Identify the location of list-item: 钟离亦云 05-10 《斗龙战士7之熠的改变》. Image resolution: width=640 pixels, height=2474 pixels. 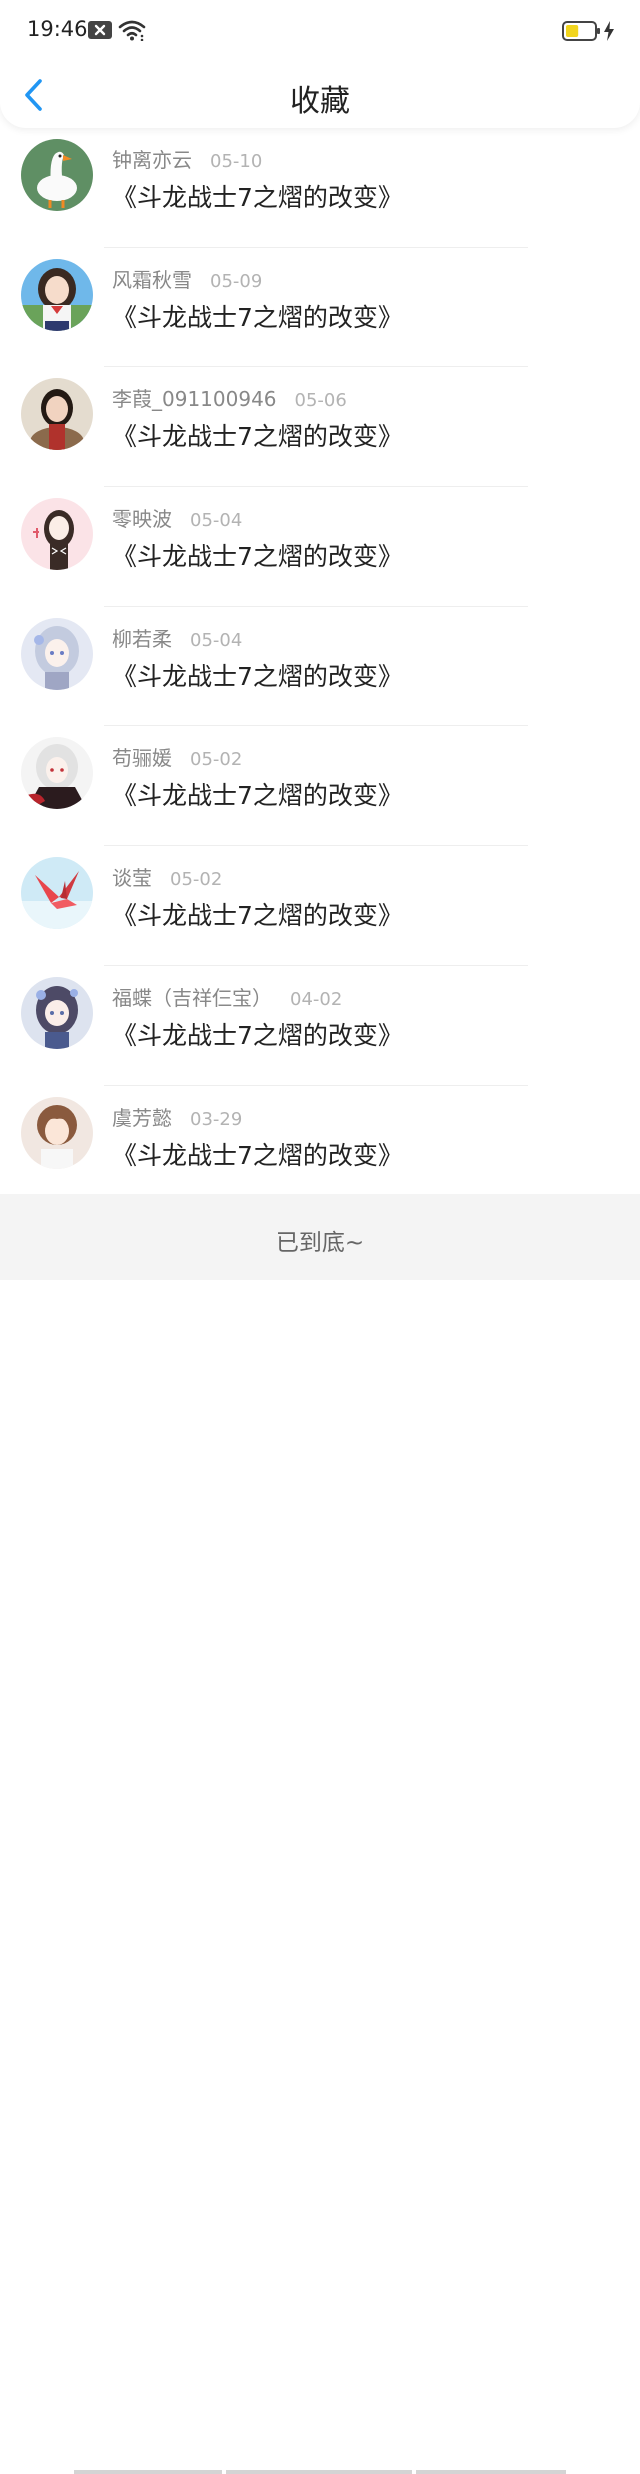
(320, 188).